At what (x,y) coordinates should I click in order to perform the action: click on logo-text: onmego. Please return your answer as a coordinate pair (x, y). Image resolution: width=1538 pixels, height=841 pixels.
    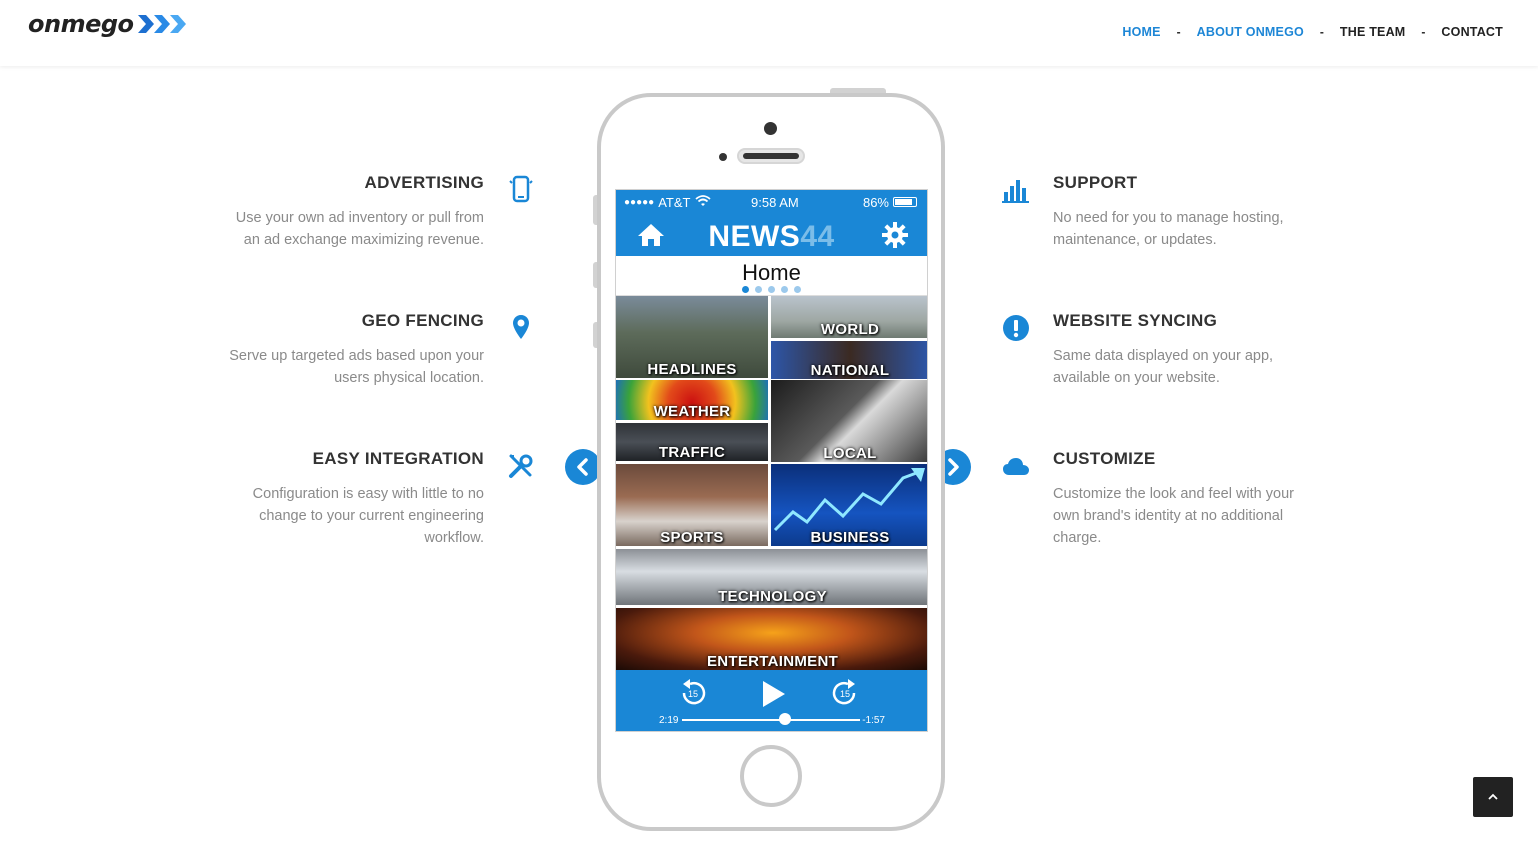
    Looking at the image, I should click on (81, 24).